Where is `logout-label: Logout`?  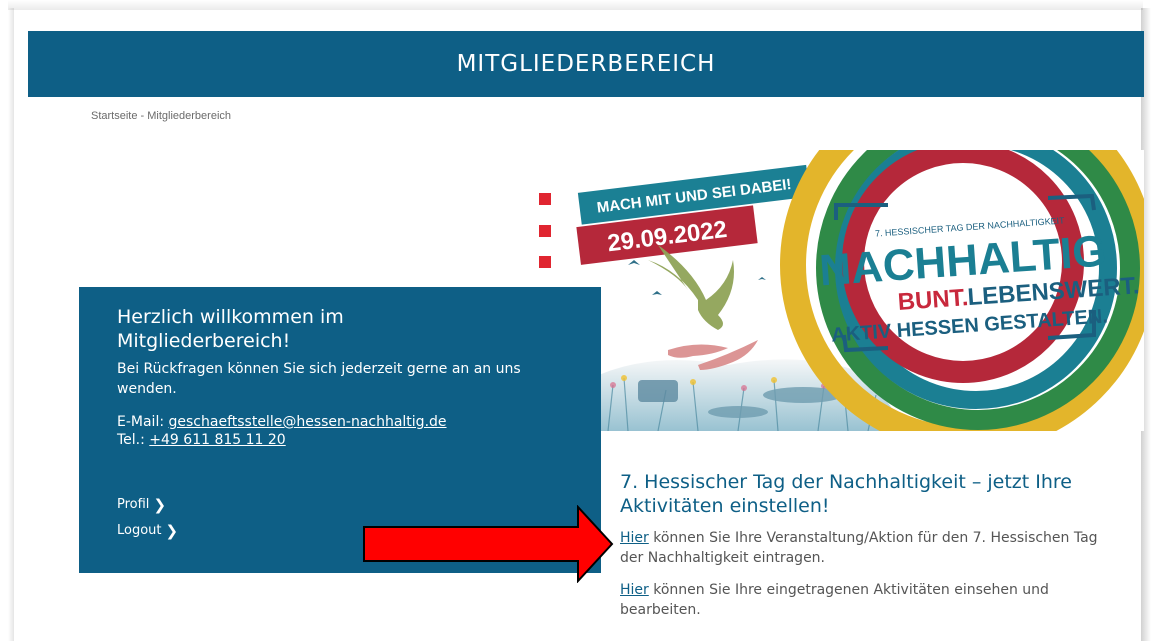
logout-label: Logout is located at coordinates (139, 530).